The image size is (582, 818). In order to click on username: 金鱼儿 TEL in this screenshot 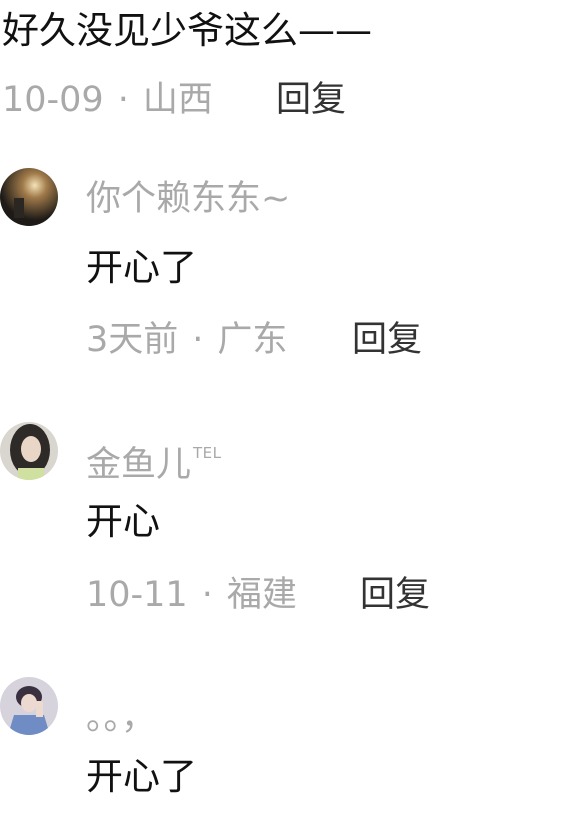, I will do `click(154, 459)`.